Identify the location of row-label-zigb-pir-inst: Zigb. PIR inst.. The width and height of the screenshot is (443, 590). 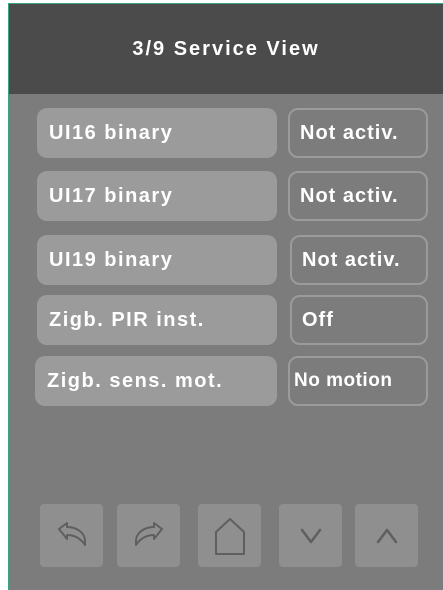
(157, 320).